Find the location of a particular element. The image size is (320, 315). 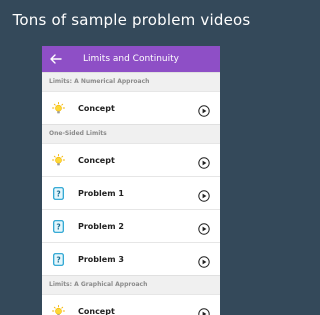

lesson-row: ? Problem 2 is located at coordinates (131, 225).